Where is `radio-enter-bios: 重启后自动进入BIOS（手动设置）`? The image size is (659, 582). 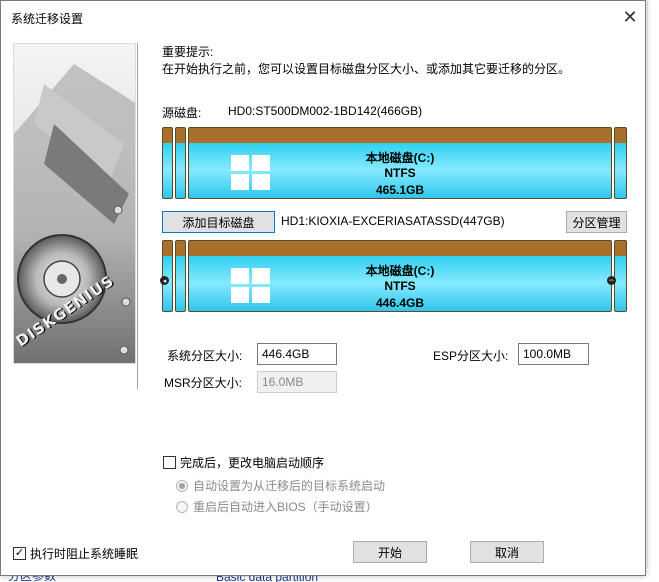
radio-enter-bios: 重启后自动进入BIOS（手动设置） is located at coordinates (277, 506).